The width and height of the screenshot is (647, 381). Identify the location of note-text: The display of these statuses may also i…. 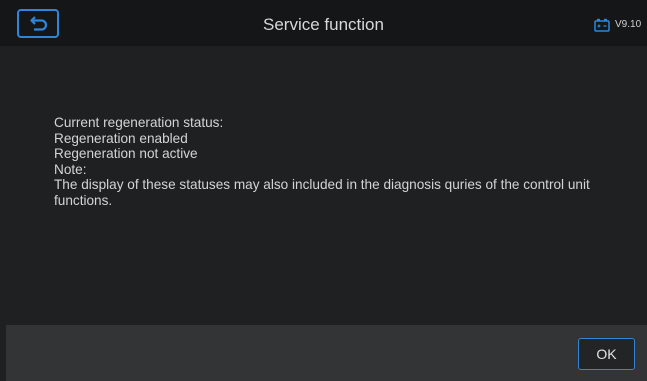
(322, 192).